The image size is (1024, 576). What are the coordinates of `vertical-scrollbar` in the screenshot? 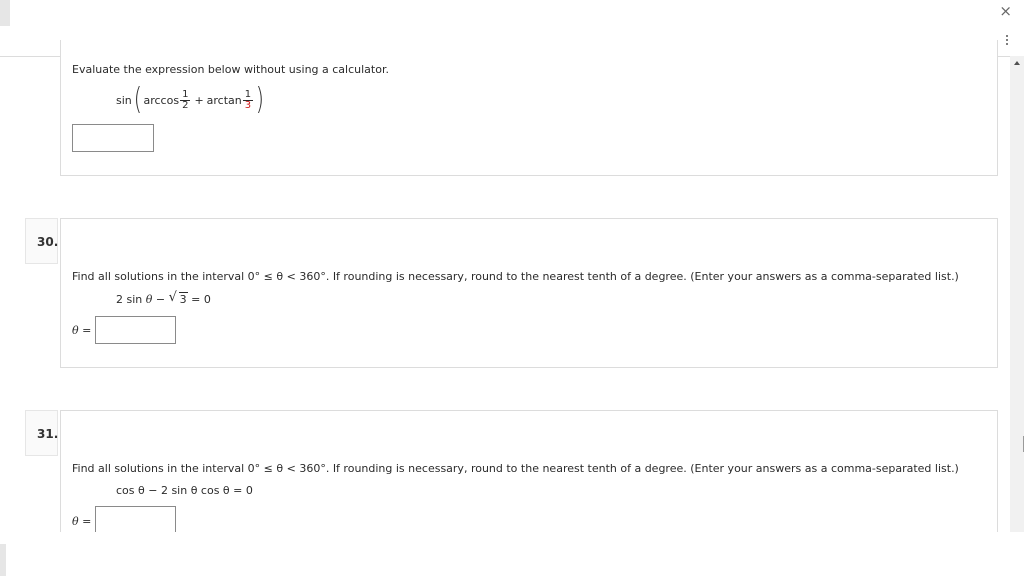 It's located at (1017, 294).